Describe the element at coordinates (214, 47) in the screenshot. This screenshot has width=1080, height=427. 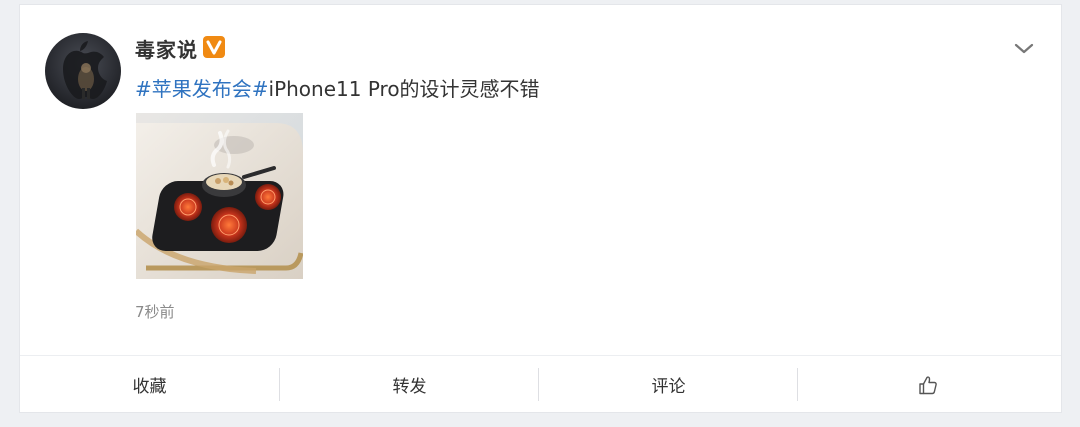
I see `verified-v-icon` at that location.